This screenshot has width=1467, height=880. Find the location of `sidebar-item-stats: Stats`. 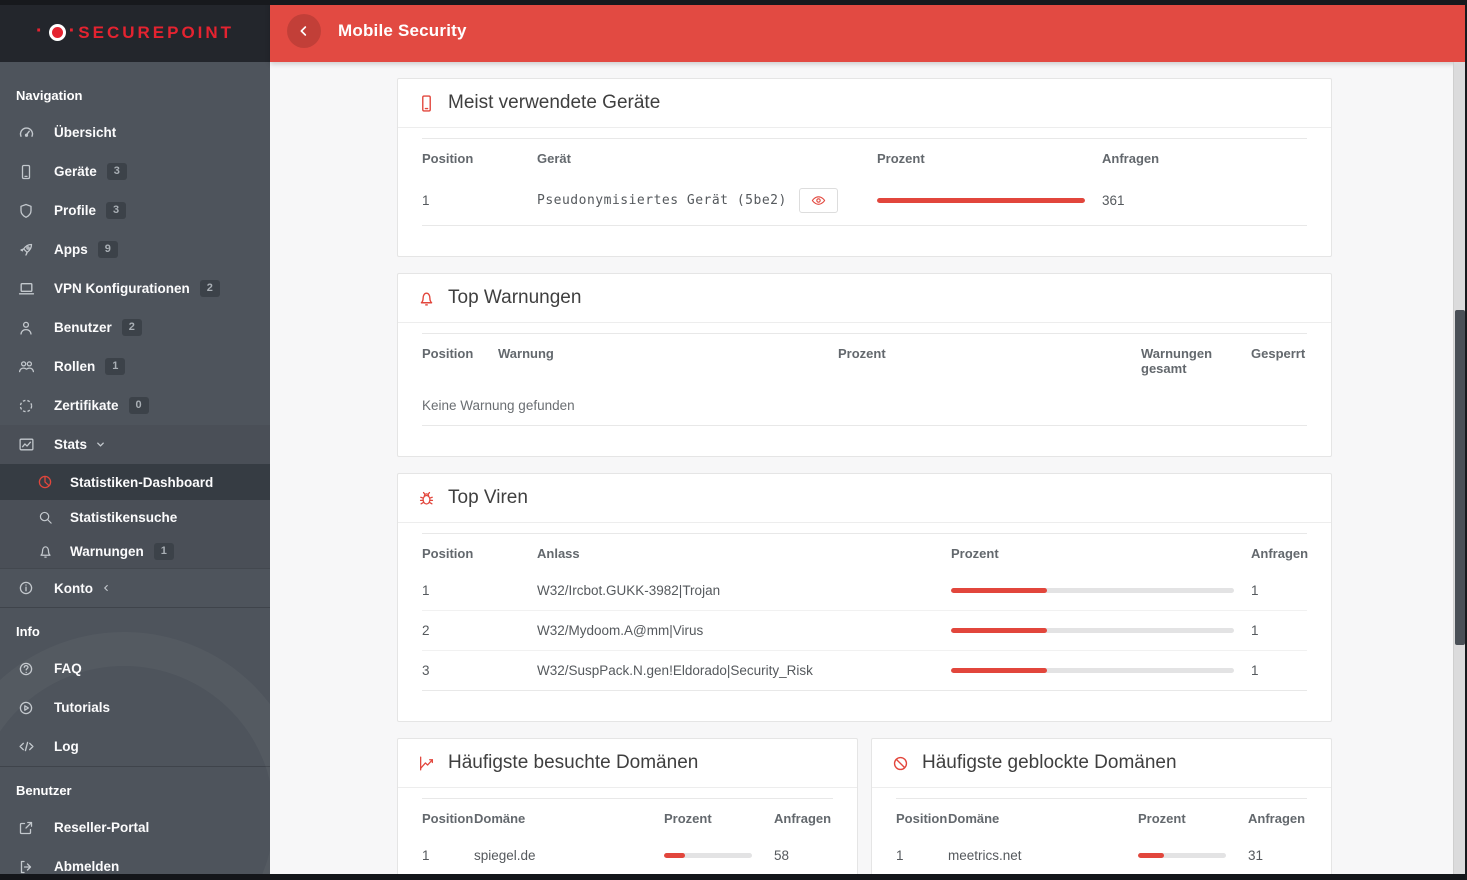

sidebar-item-stats: Stats is located at coordinates (135, 444).